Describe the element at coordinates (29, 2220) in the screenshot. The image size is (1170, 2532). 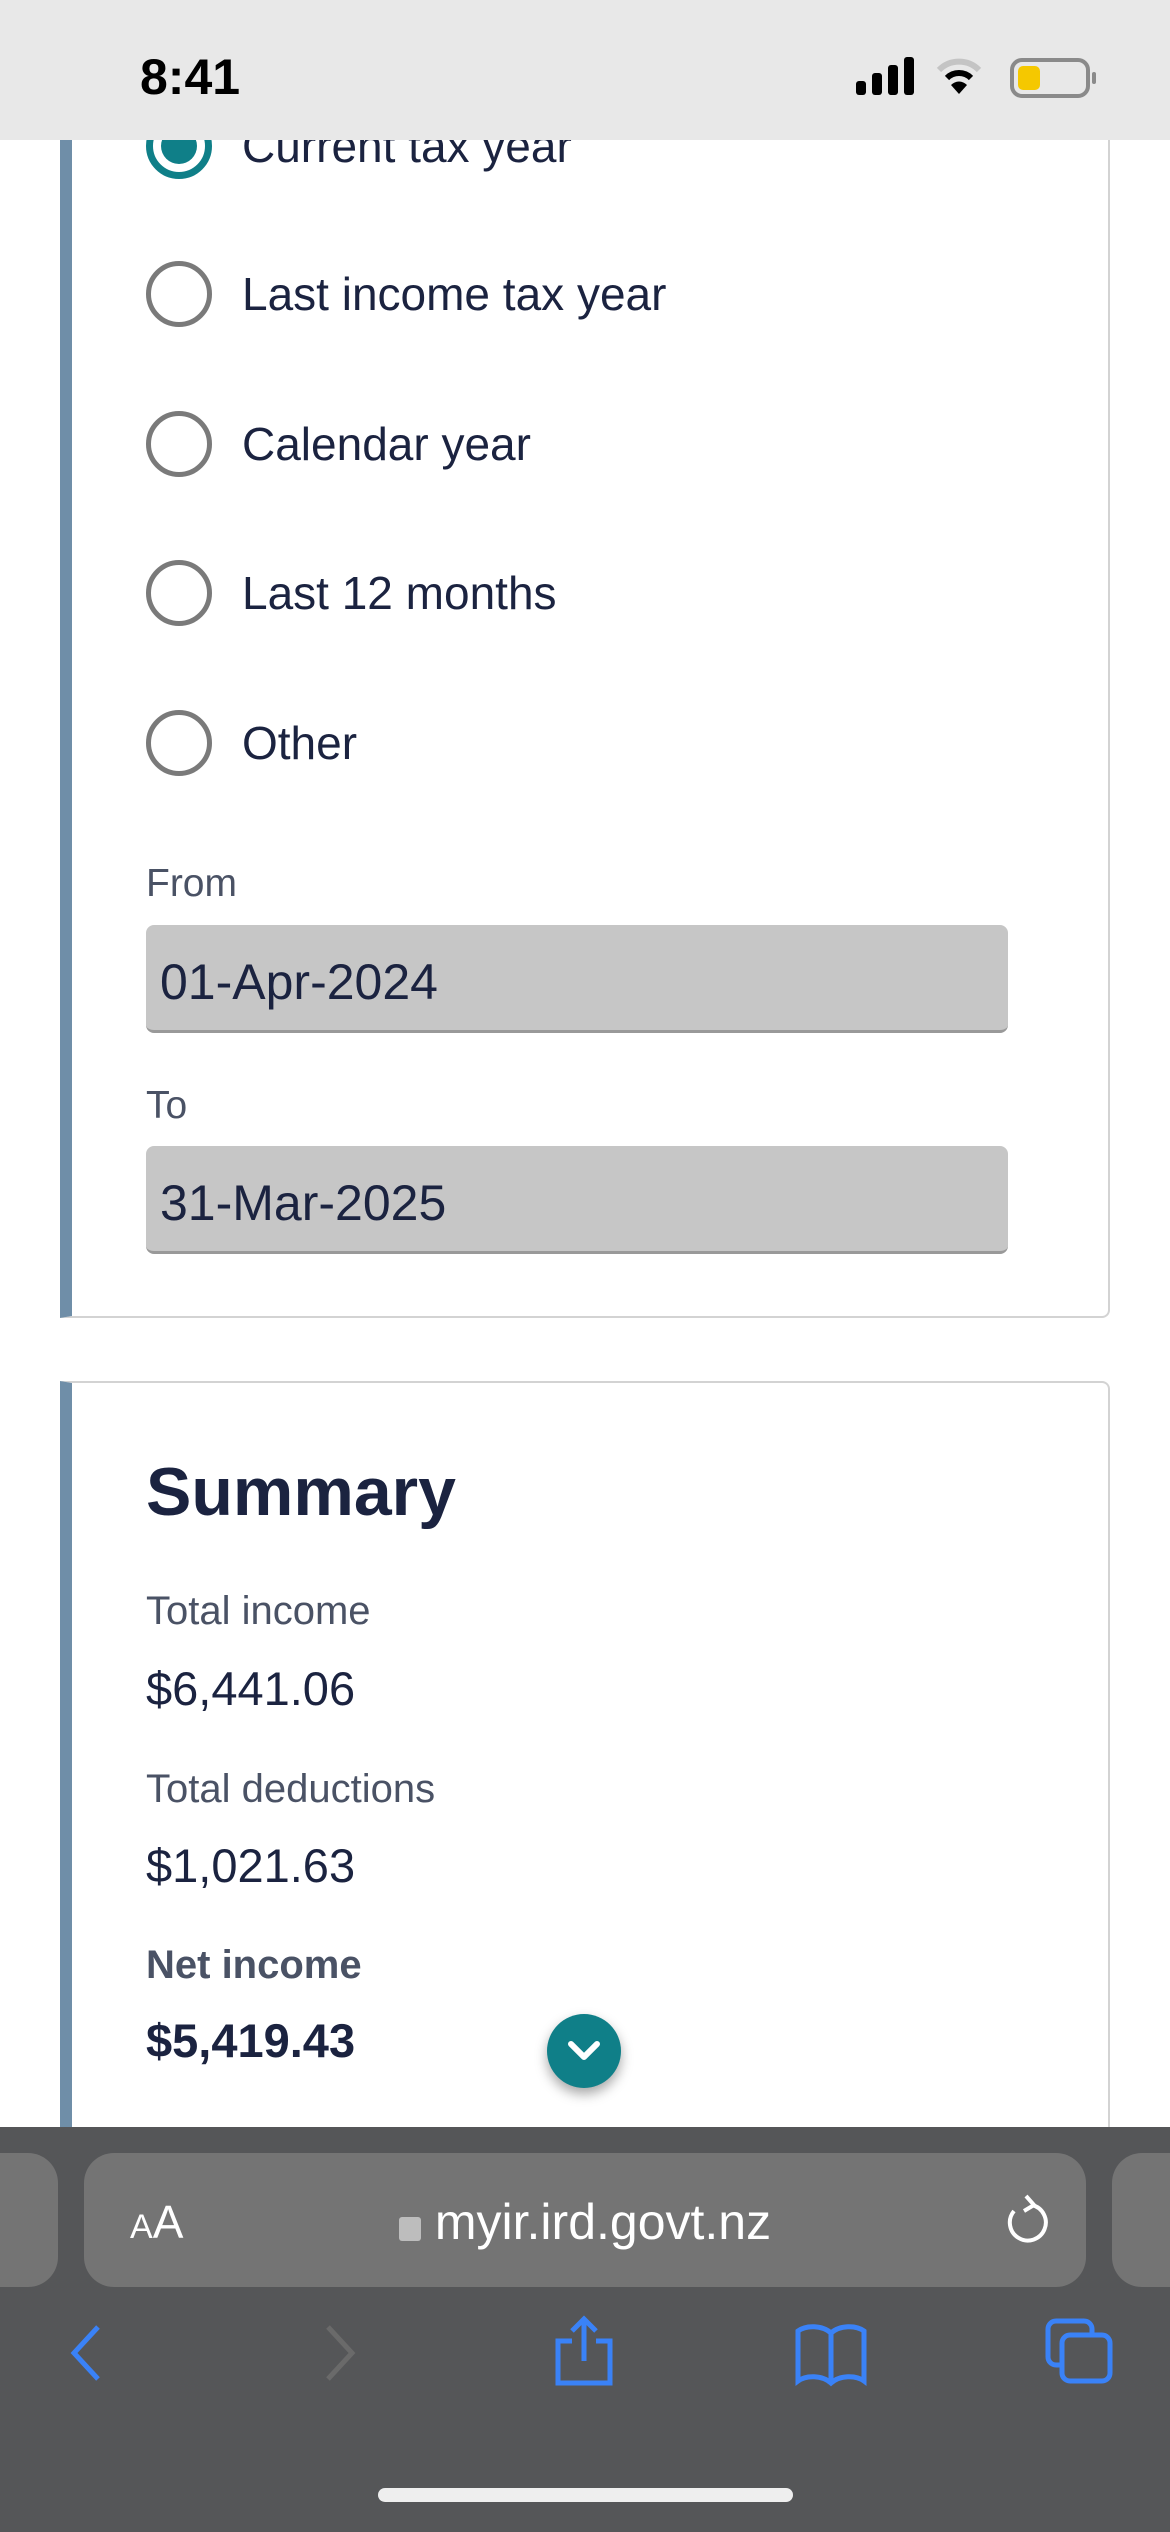
I see `previous-tab-pill` at that location.